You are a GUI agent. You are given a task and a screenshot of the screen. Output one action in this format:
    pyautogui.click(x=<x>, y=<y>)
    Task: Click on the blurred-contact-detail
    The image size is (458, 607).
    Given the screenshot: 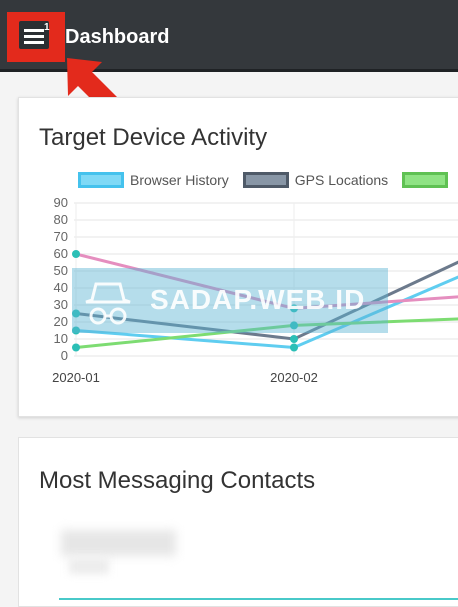 What is the action you would take?
    pyautogui.click(x=89, y=566)
    